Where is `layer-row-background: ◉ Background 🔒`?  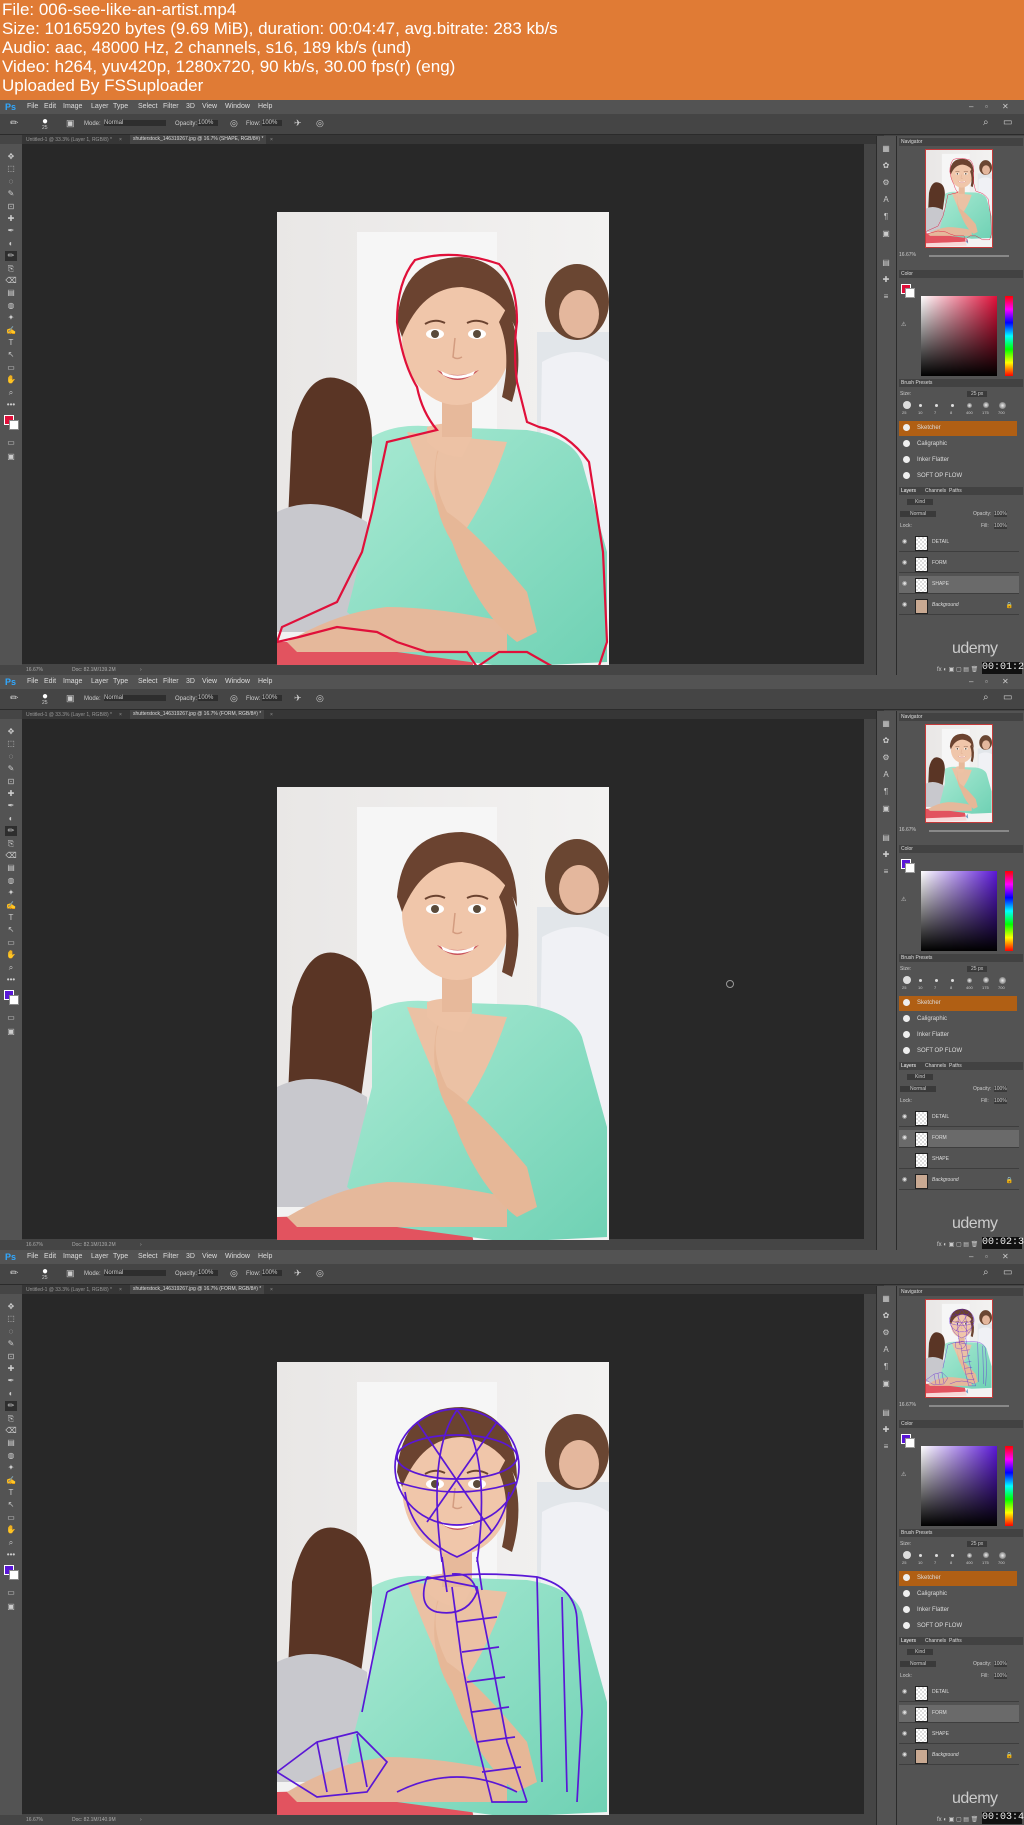 layer-row-background: ◉ Background 🔒 is located at coordinates (959, 606).